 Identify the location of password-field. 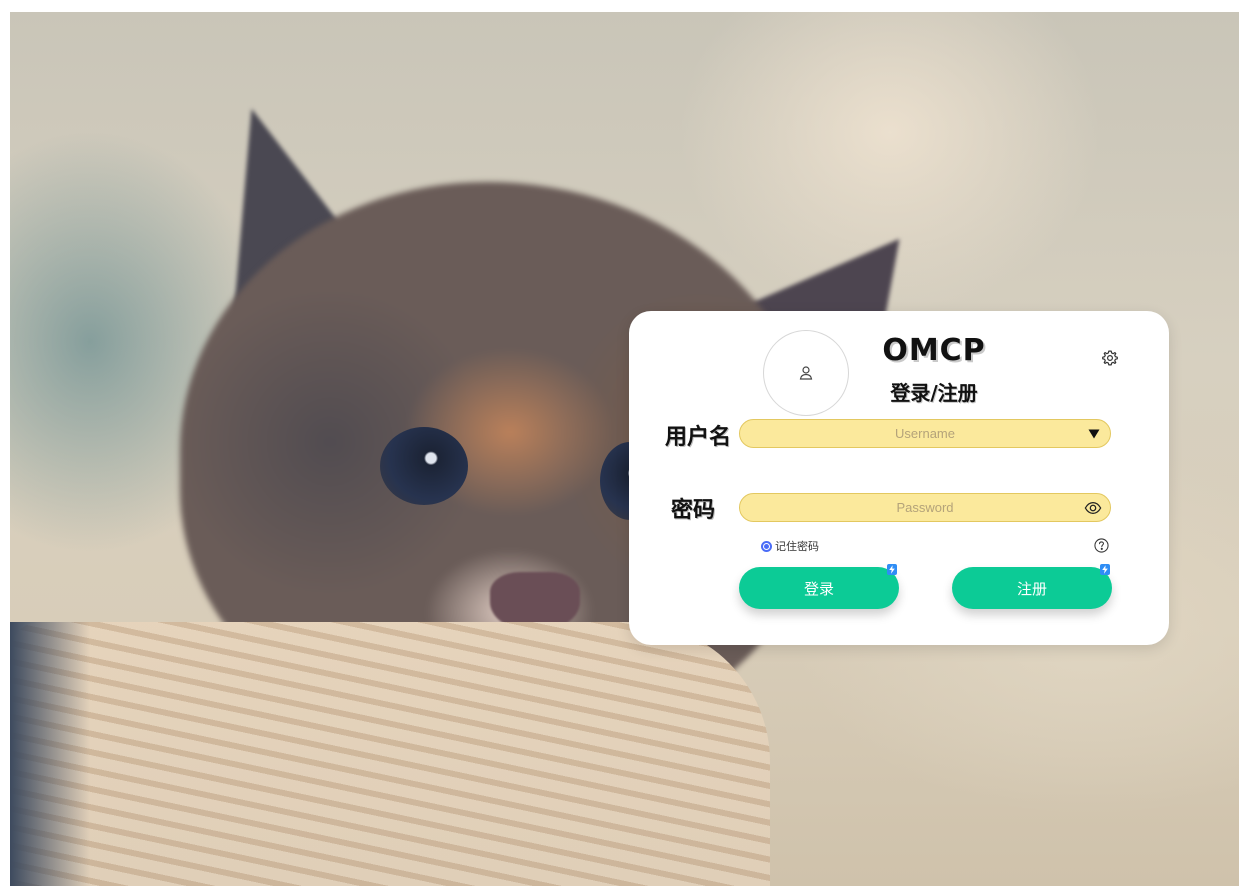
(925, 507).